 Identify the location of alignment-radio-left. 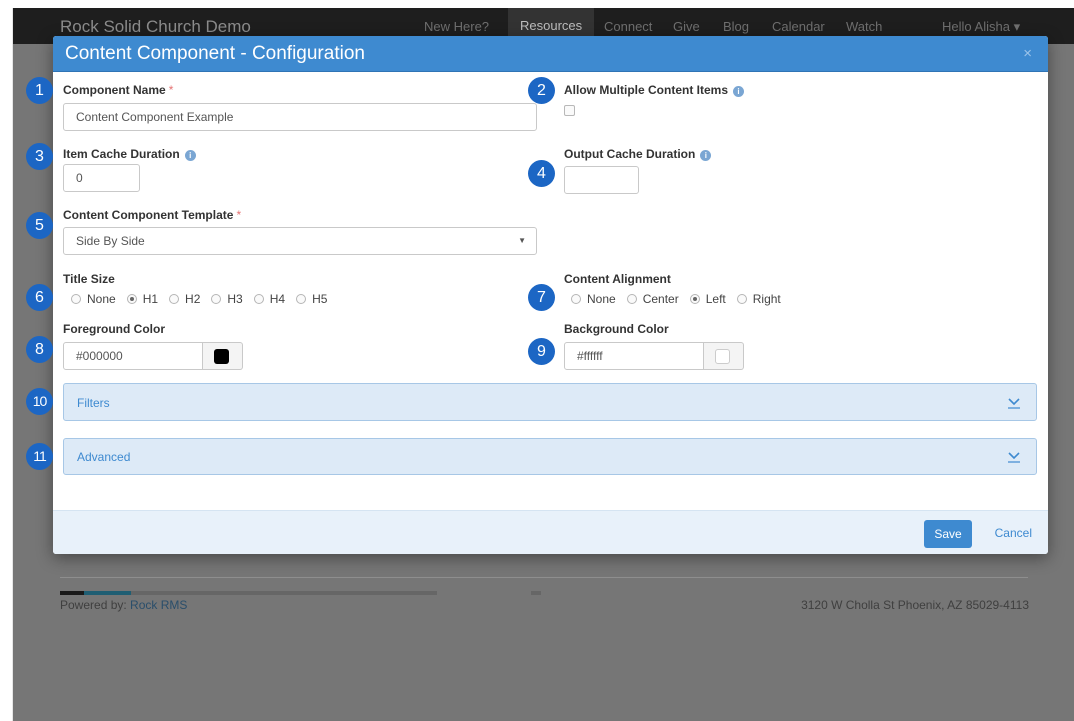
(694, 299).